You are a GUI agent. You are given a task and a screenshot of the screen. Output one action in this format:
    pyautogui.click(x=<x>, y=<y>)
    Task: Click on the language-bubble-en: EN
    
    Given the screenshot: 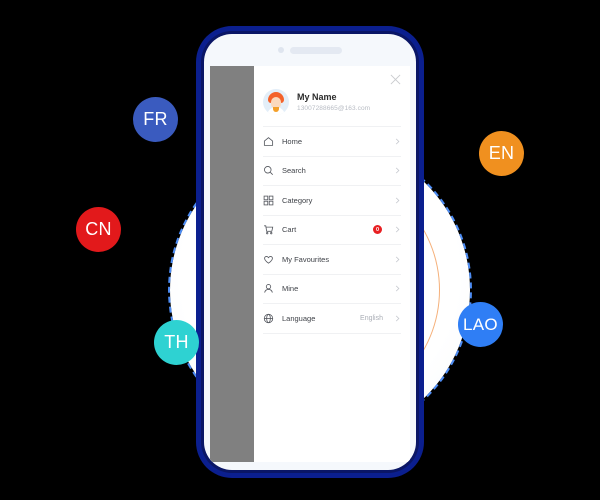 What is the action you would take?
    pyautogui.click(x=501, y=153)
    